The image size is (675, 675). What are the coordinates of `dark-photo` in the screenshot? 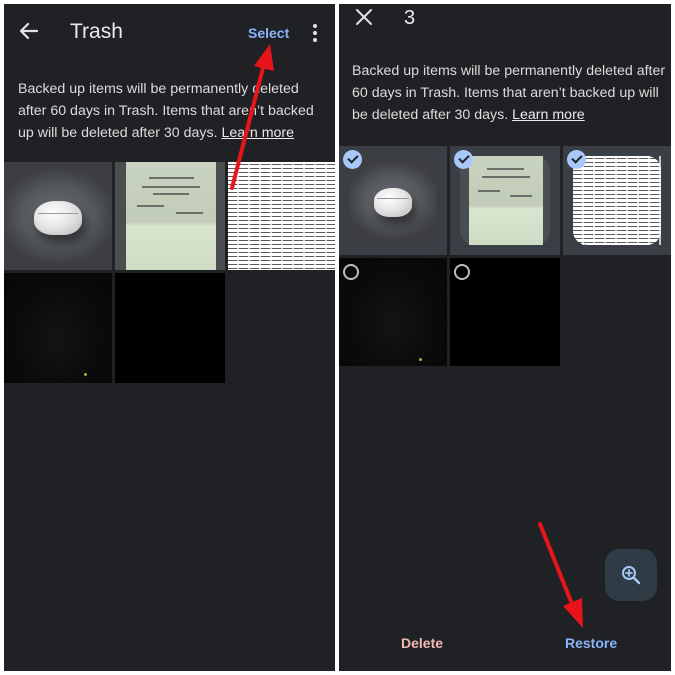 It's located at (58, 328).